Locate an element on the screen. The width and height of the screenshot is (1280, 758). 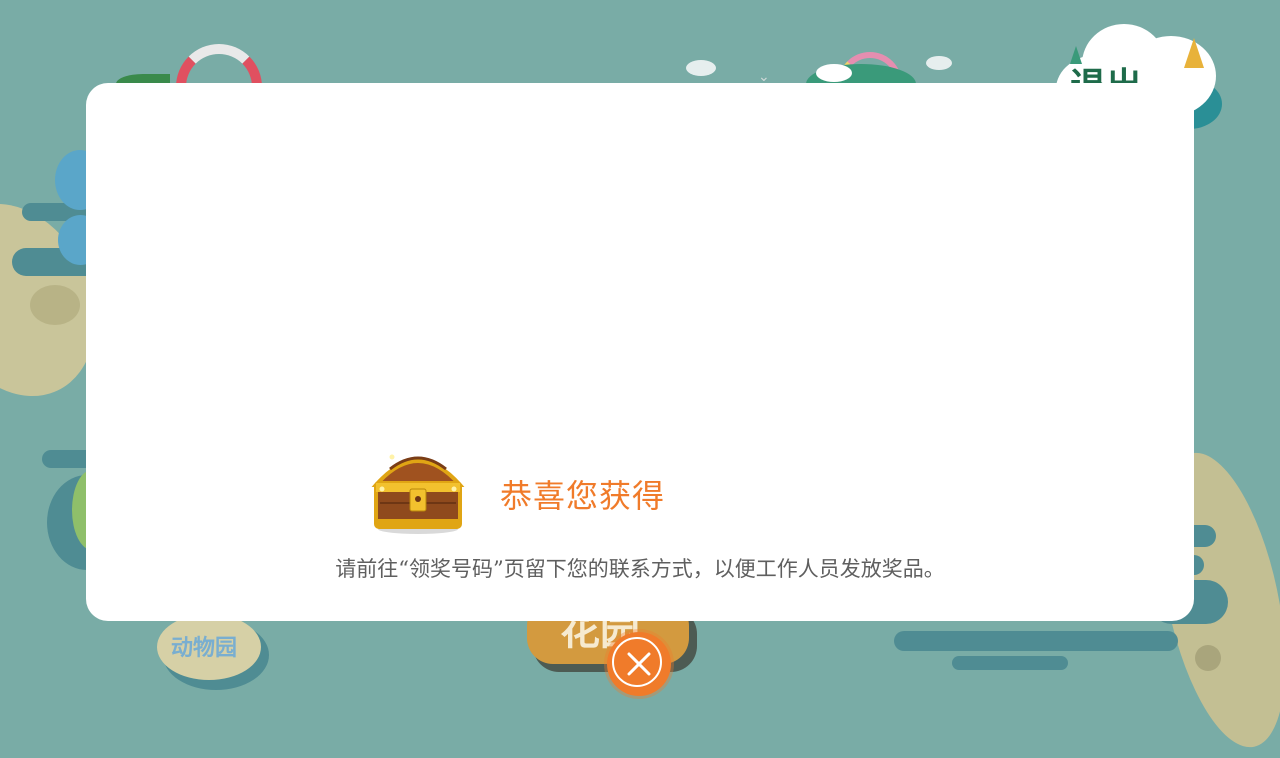
zoo-button: 动物园 is located at coordinates (213, 652).